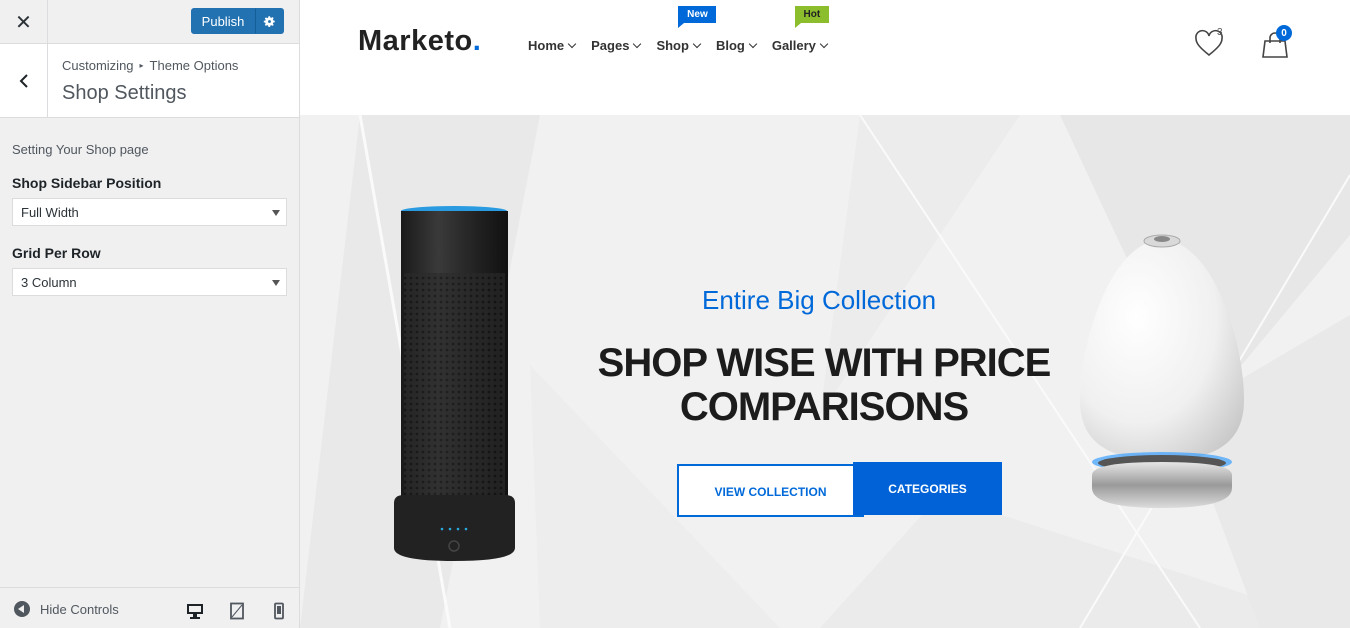  Describe the element at coordinates (824, 385) in the screenshot. I see `hero-title: SHOP WISE WITH PRICE COMPARISONS` at that location.